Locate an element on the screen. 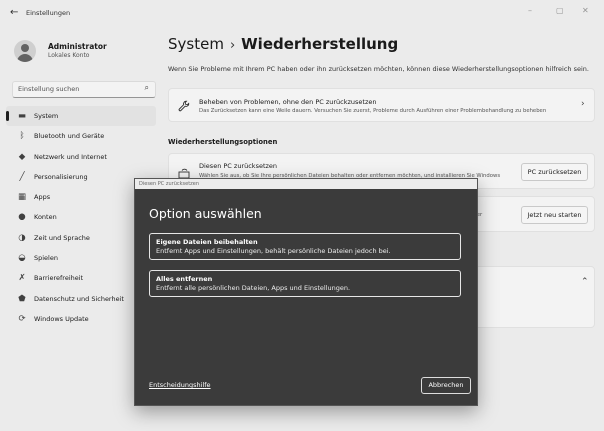 This screenshot has width=604, height=431. option-title: Eigene Dateien beibehalten is located at coordinates (207, 242).